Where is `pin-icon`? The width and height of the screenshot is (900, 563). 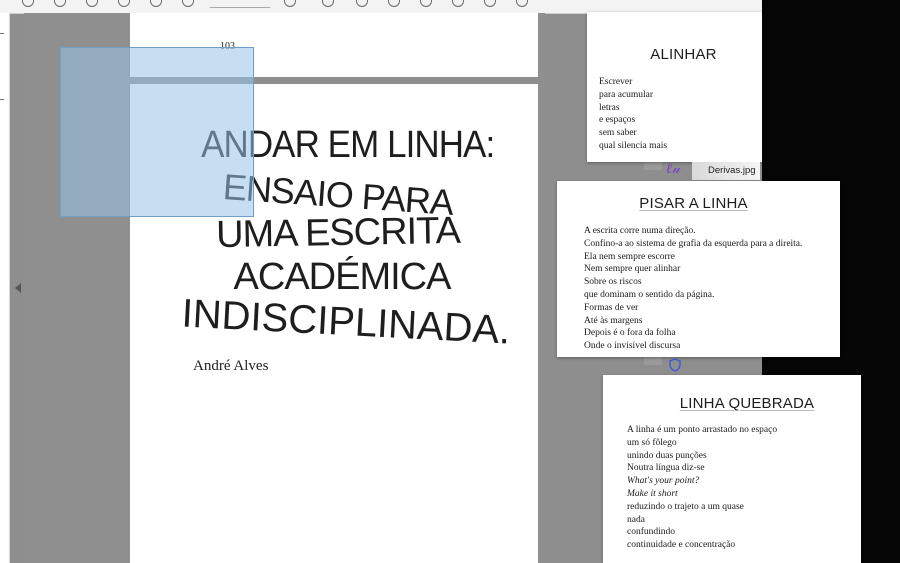
pin-icon is located at coordinates (60, 3).